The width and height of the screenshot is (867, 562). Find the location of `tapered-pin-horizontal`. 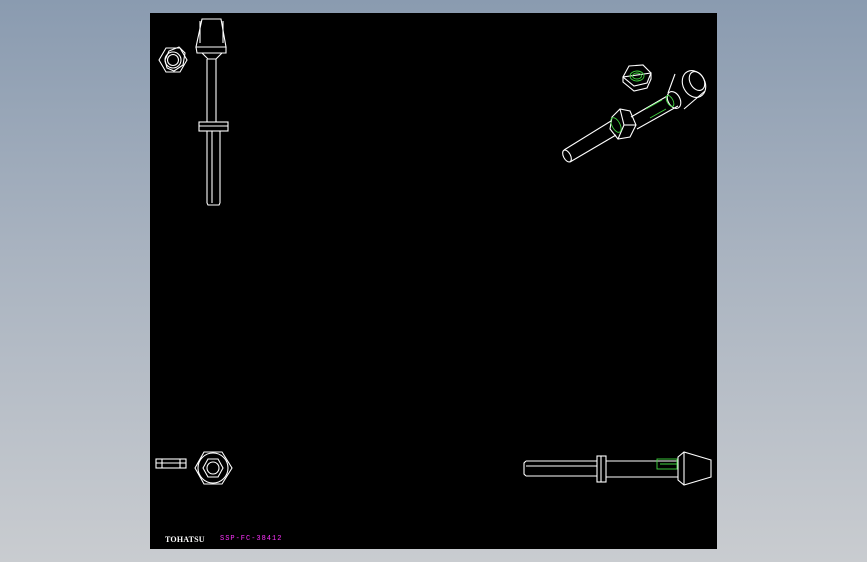

tapered-pin-horizontal is located at coordinates (617, 468).